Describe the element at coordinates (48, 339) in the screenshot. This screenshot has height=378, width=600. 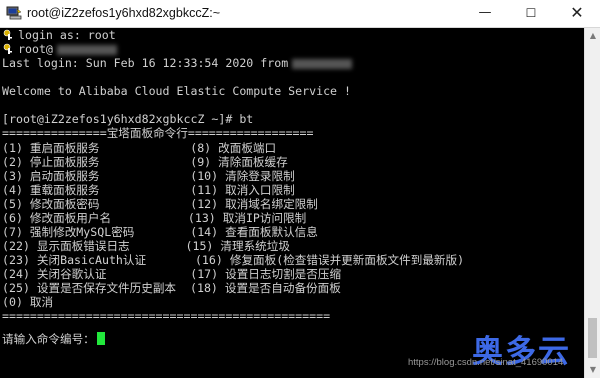
I see `input-prompt-text: 请输入命令编号：` at that location.